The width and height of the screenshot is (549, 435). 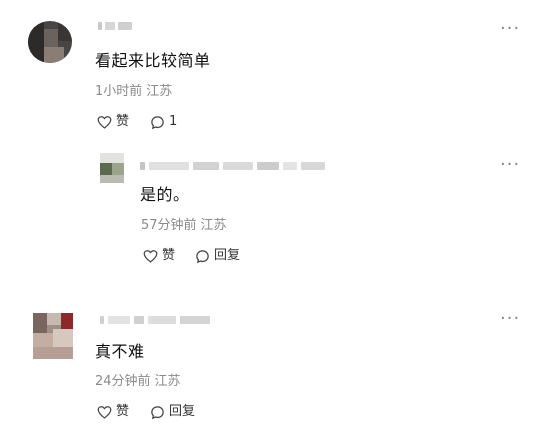 What do you see at coordinates (165, 194) in the screenshot?
I see `comment-text: 是的。` at bounding box center [165, 194].